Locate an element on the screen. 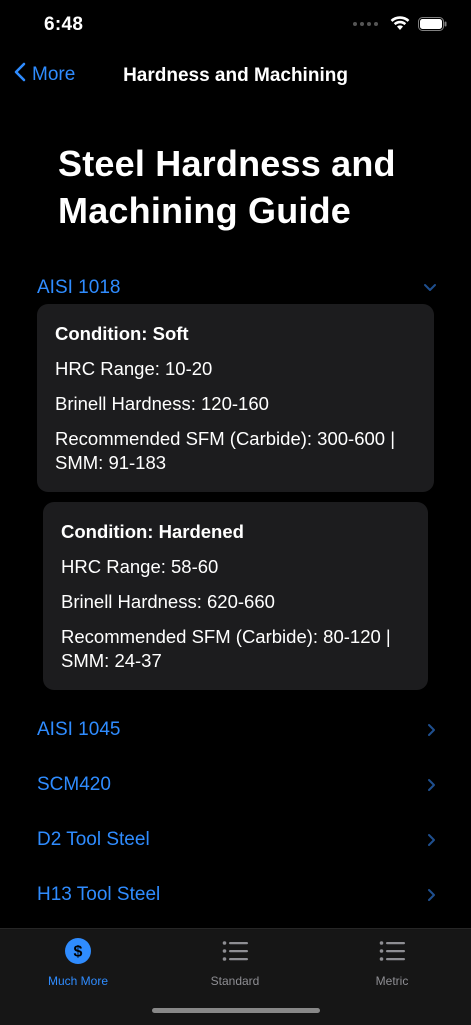  status-bar: 6:48 is located at coordinates (235, 26).